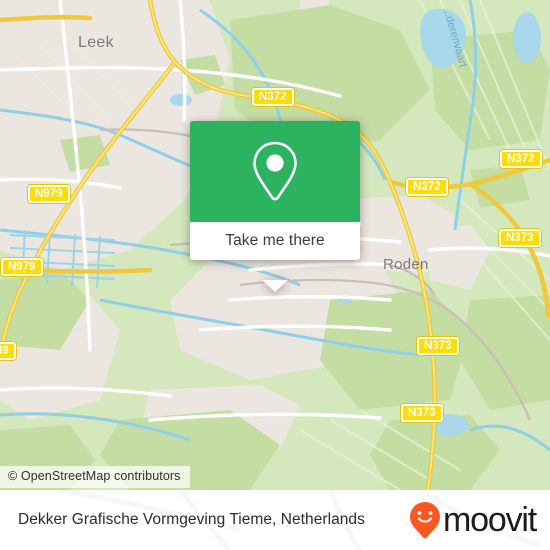 The image size is (550, 550). I want to click on moovit-wordmark: moovit, so click(490, 520).